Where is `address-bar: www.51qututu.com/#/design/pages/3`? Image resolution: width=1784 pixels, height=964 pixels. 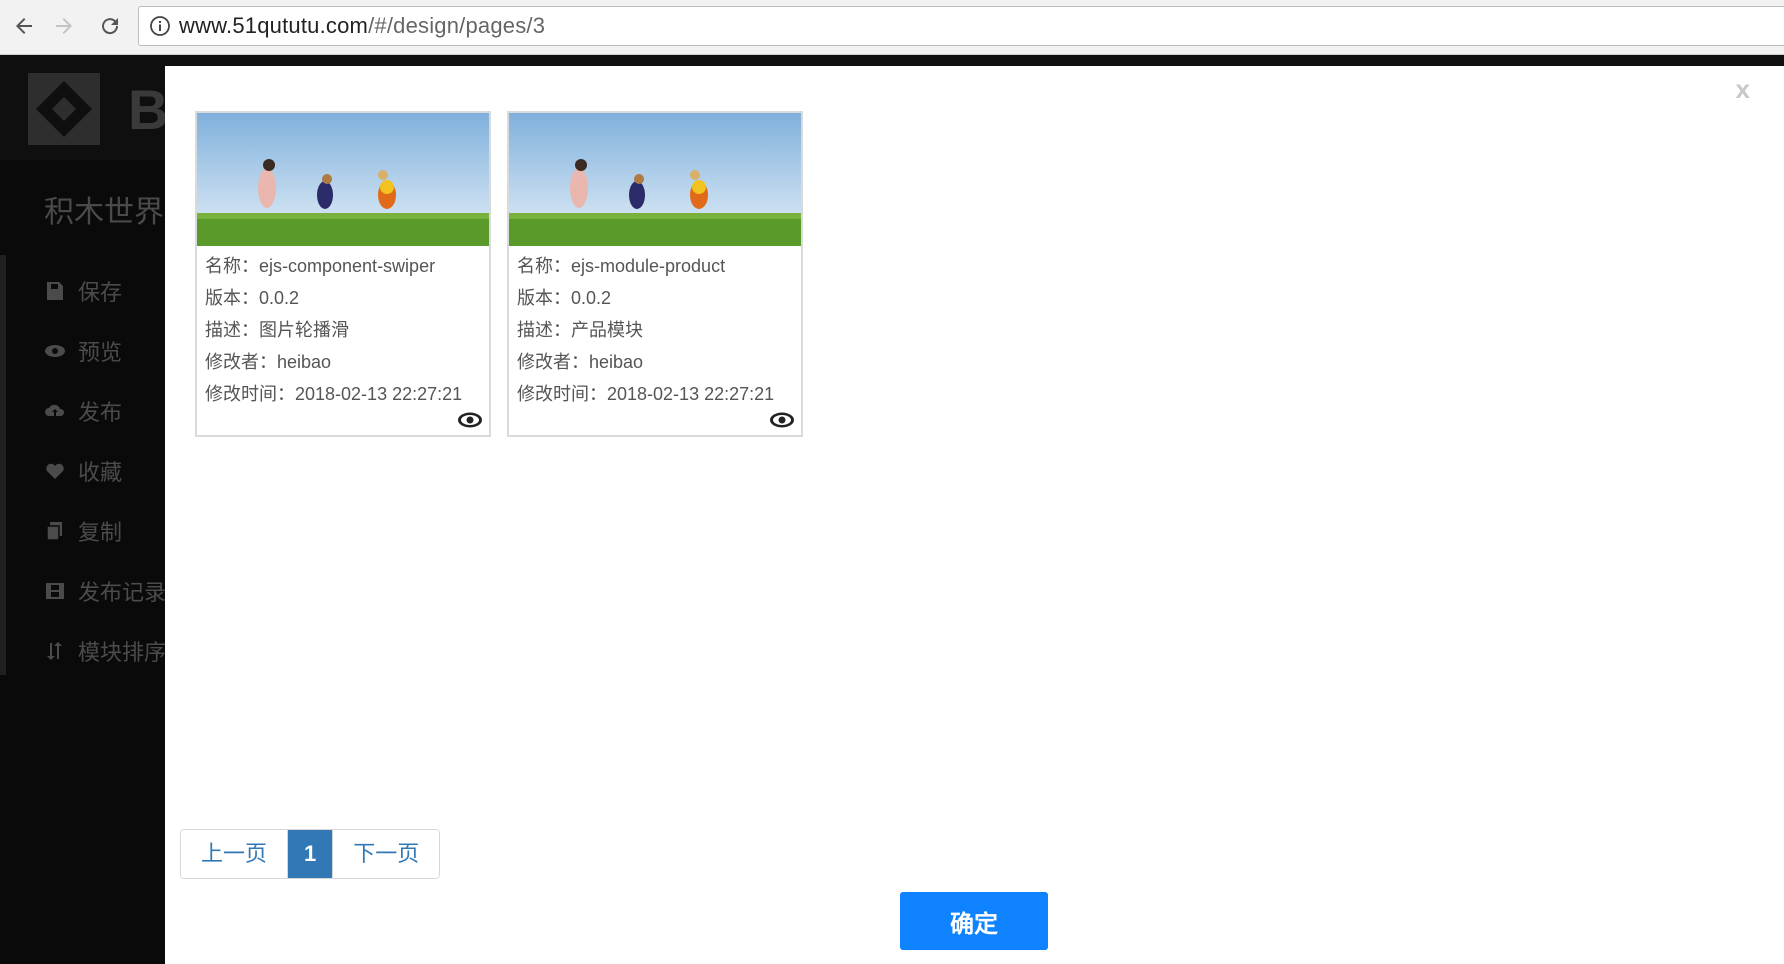
address-bar: www.51qututu.com/#/design/pages/3 is located at coordinates (961, 26).